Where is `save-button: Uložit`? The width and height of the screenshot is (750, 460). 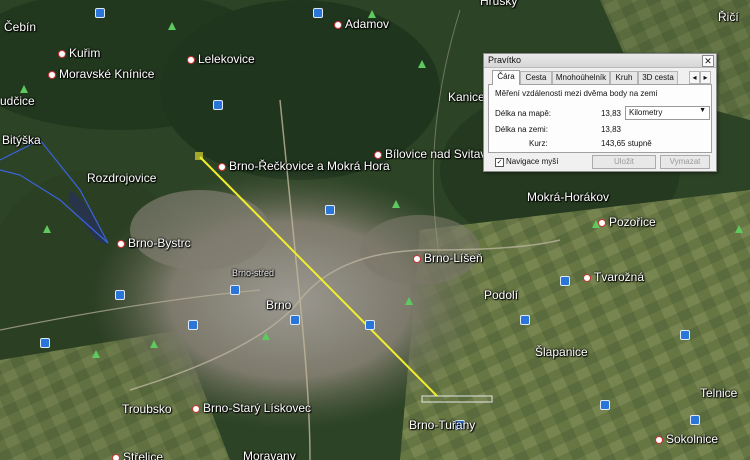 save-button: Uložit is located at coordinates (624, 162).